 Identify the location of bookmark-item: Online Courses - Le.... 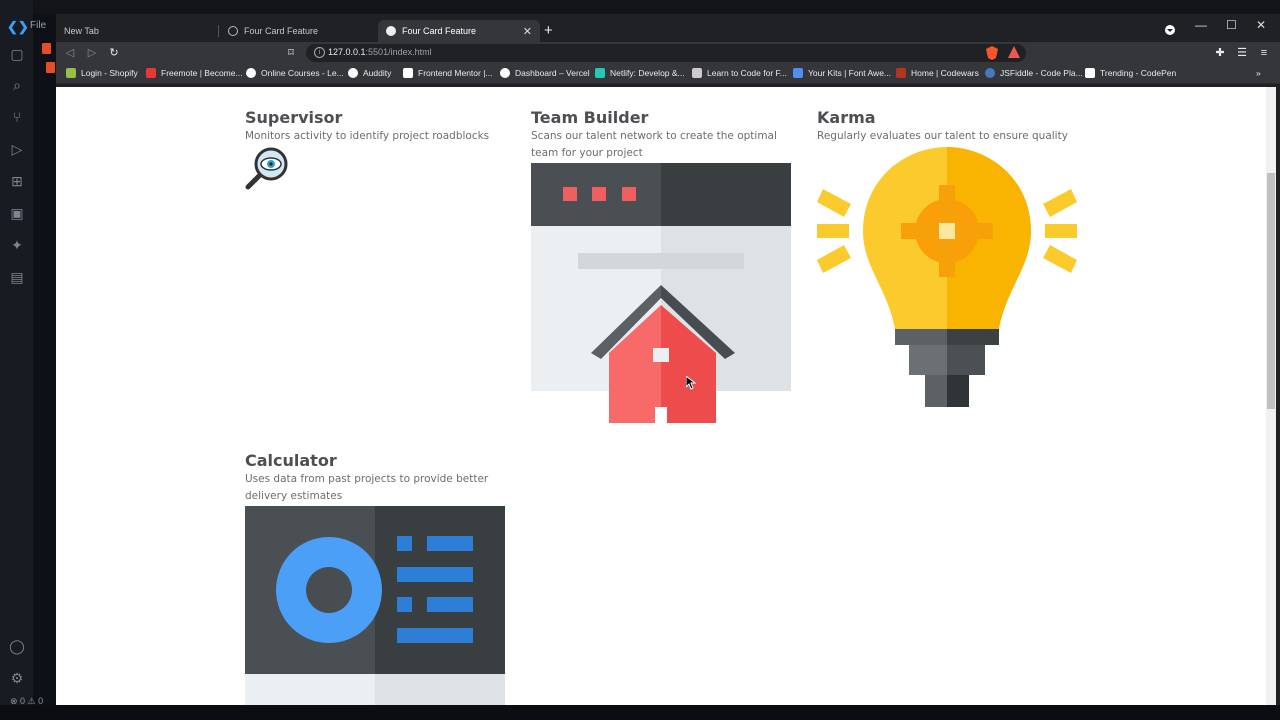
(295, 73).